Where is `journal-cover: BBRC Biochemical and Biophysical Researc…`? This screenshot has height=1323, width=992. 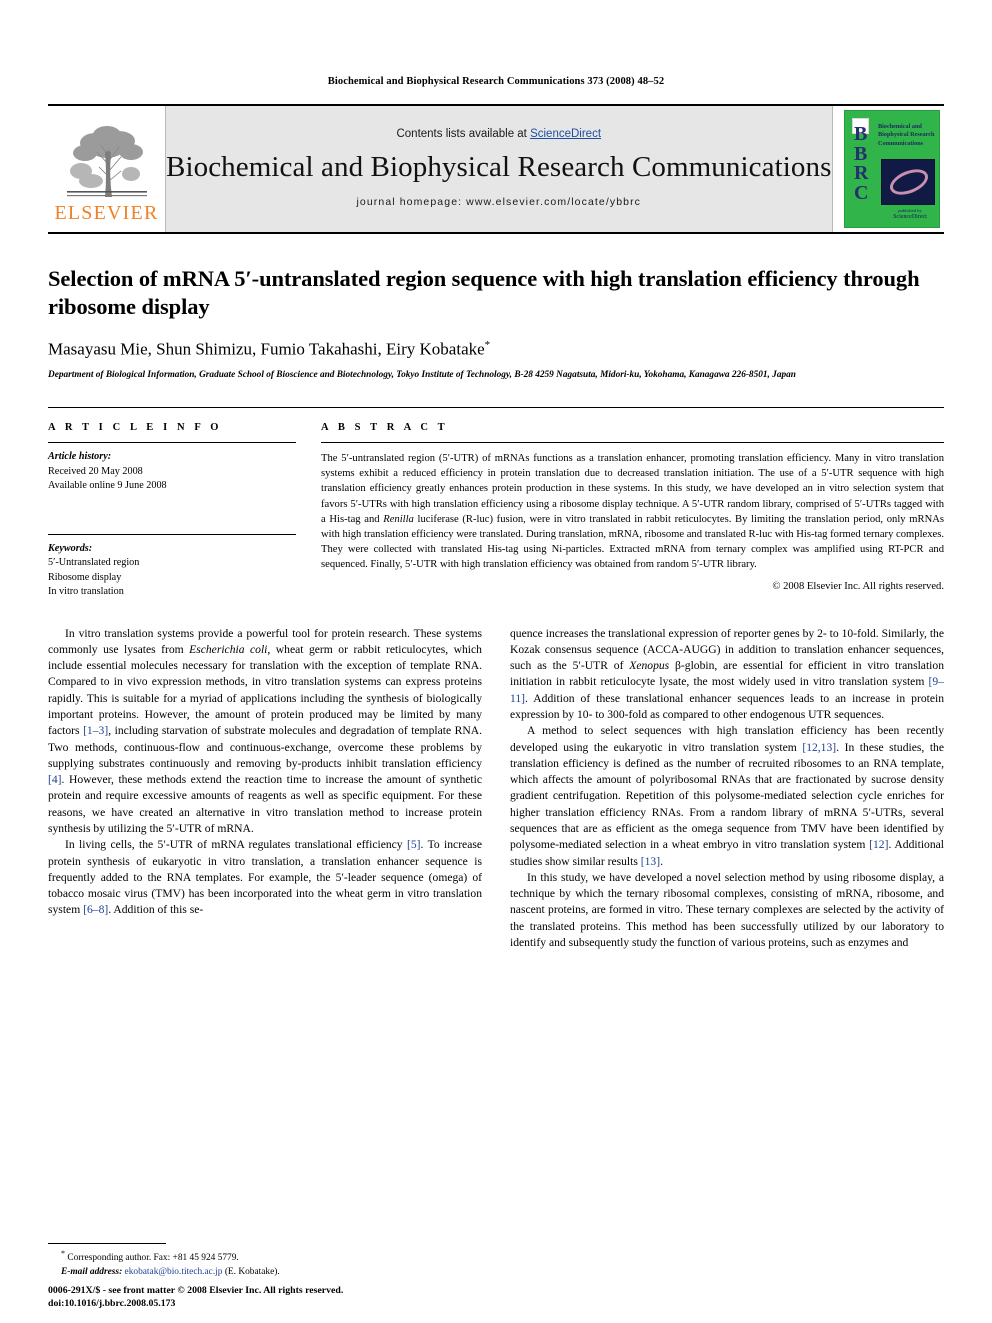 journal-cover: BBRC Biochemical and Biophysical Researc… is located at coordinates (891, 169).